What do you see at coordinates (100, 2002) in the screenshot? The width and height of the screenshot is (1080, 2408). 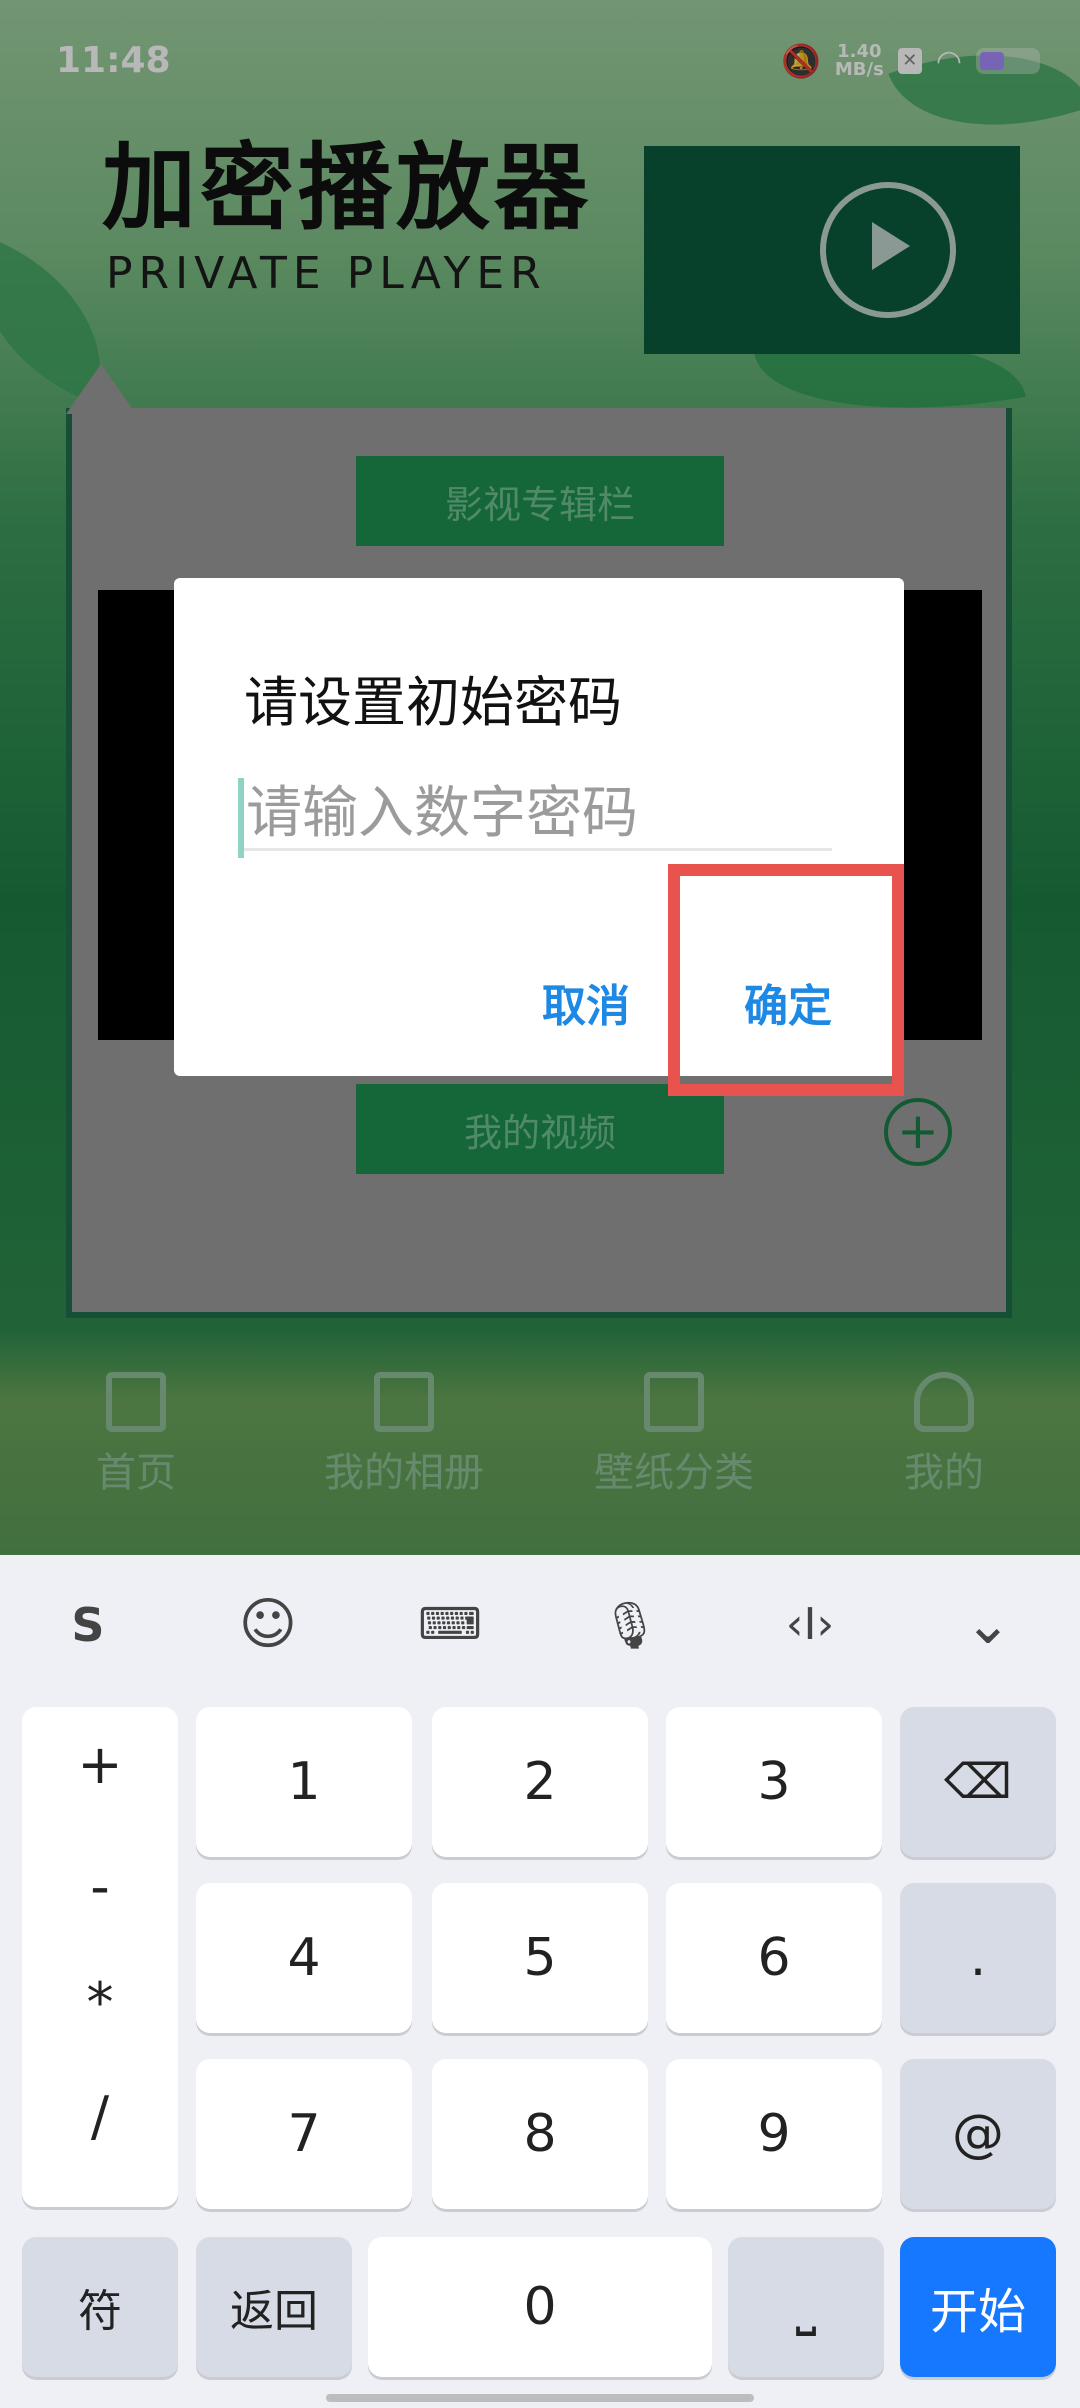 I see `key-multiply: *` at bounding box center [100, 2002].